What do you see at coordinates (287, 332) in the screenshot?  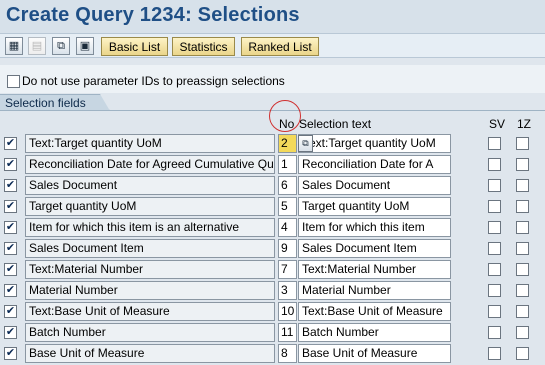 I see `sequence-number-input: 11` at bounding box center [287, 332].